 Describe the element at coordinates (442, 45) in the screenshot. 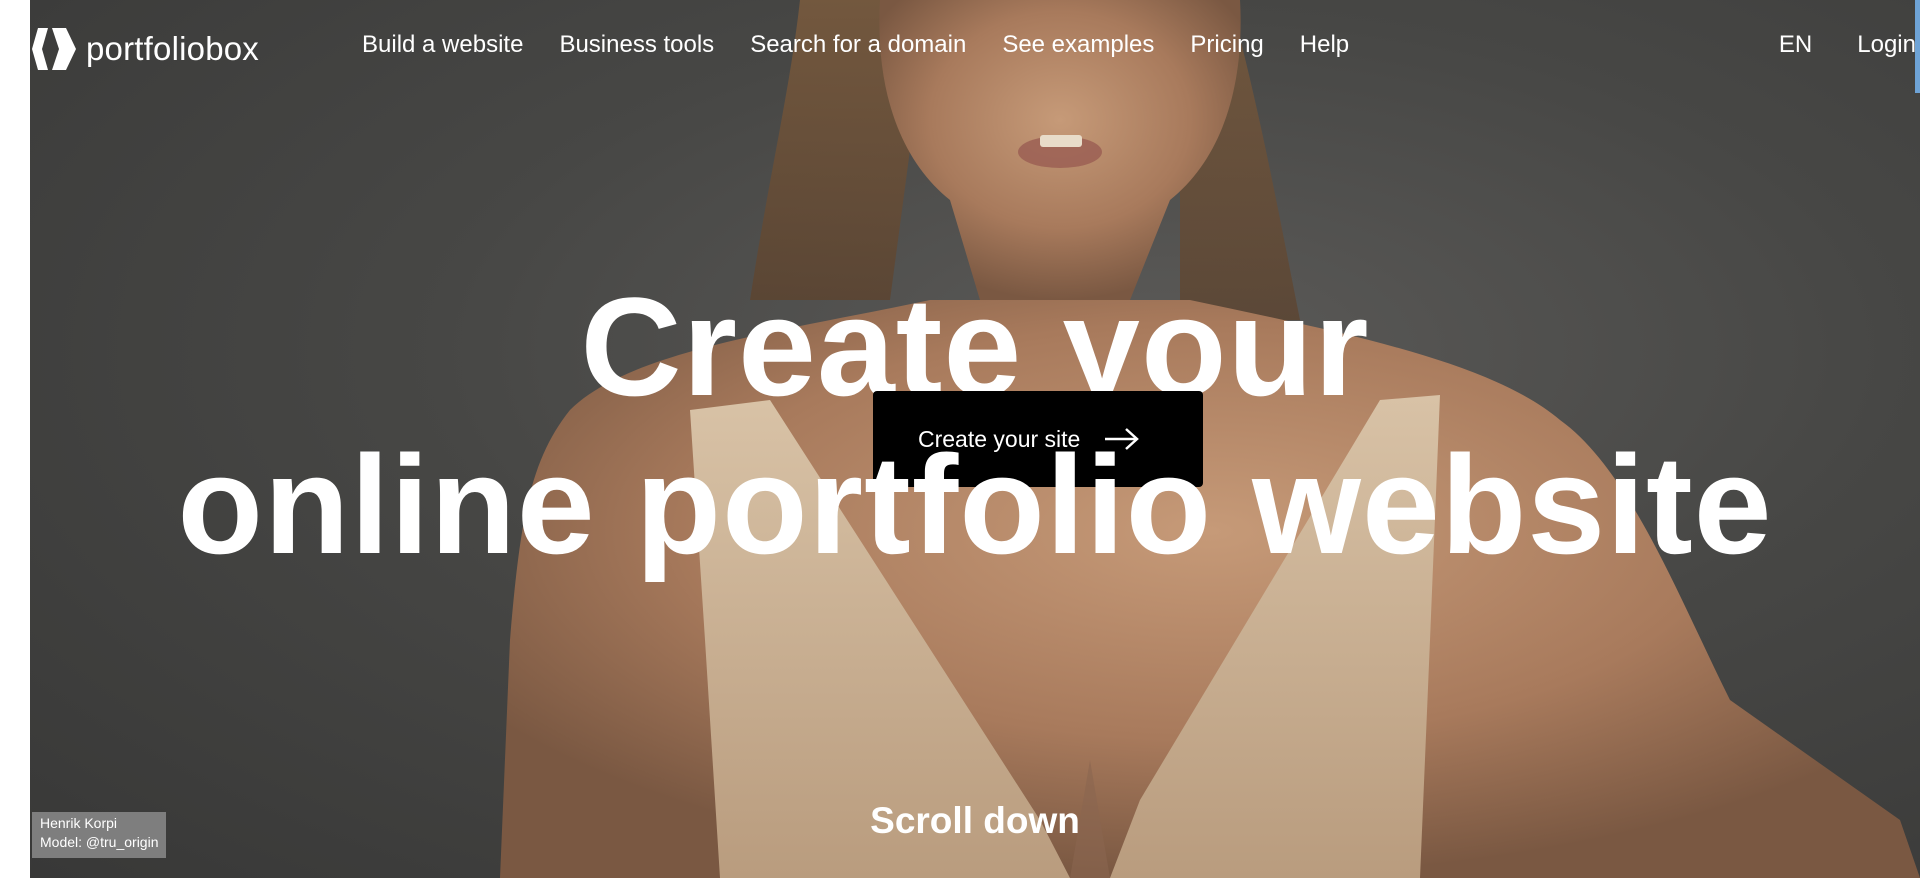

I see `nav-build-website: Build a website` at that location.